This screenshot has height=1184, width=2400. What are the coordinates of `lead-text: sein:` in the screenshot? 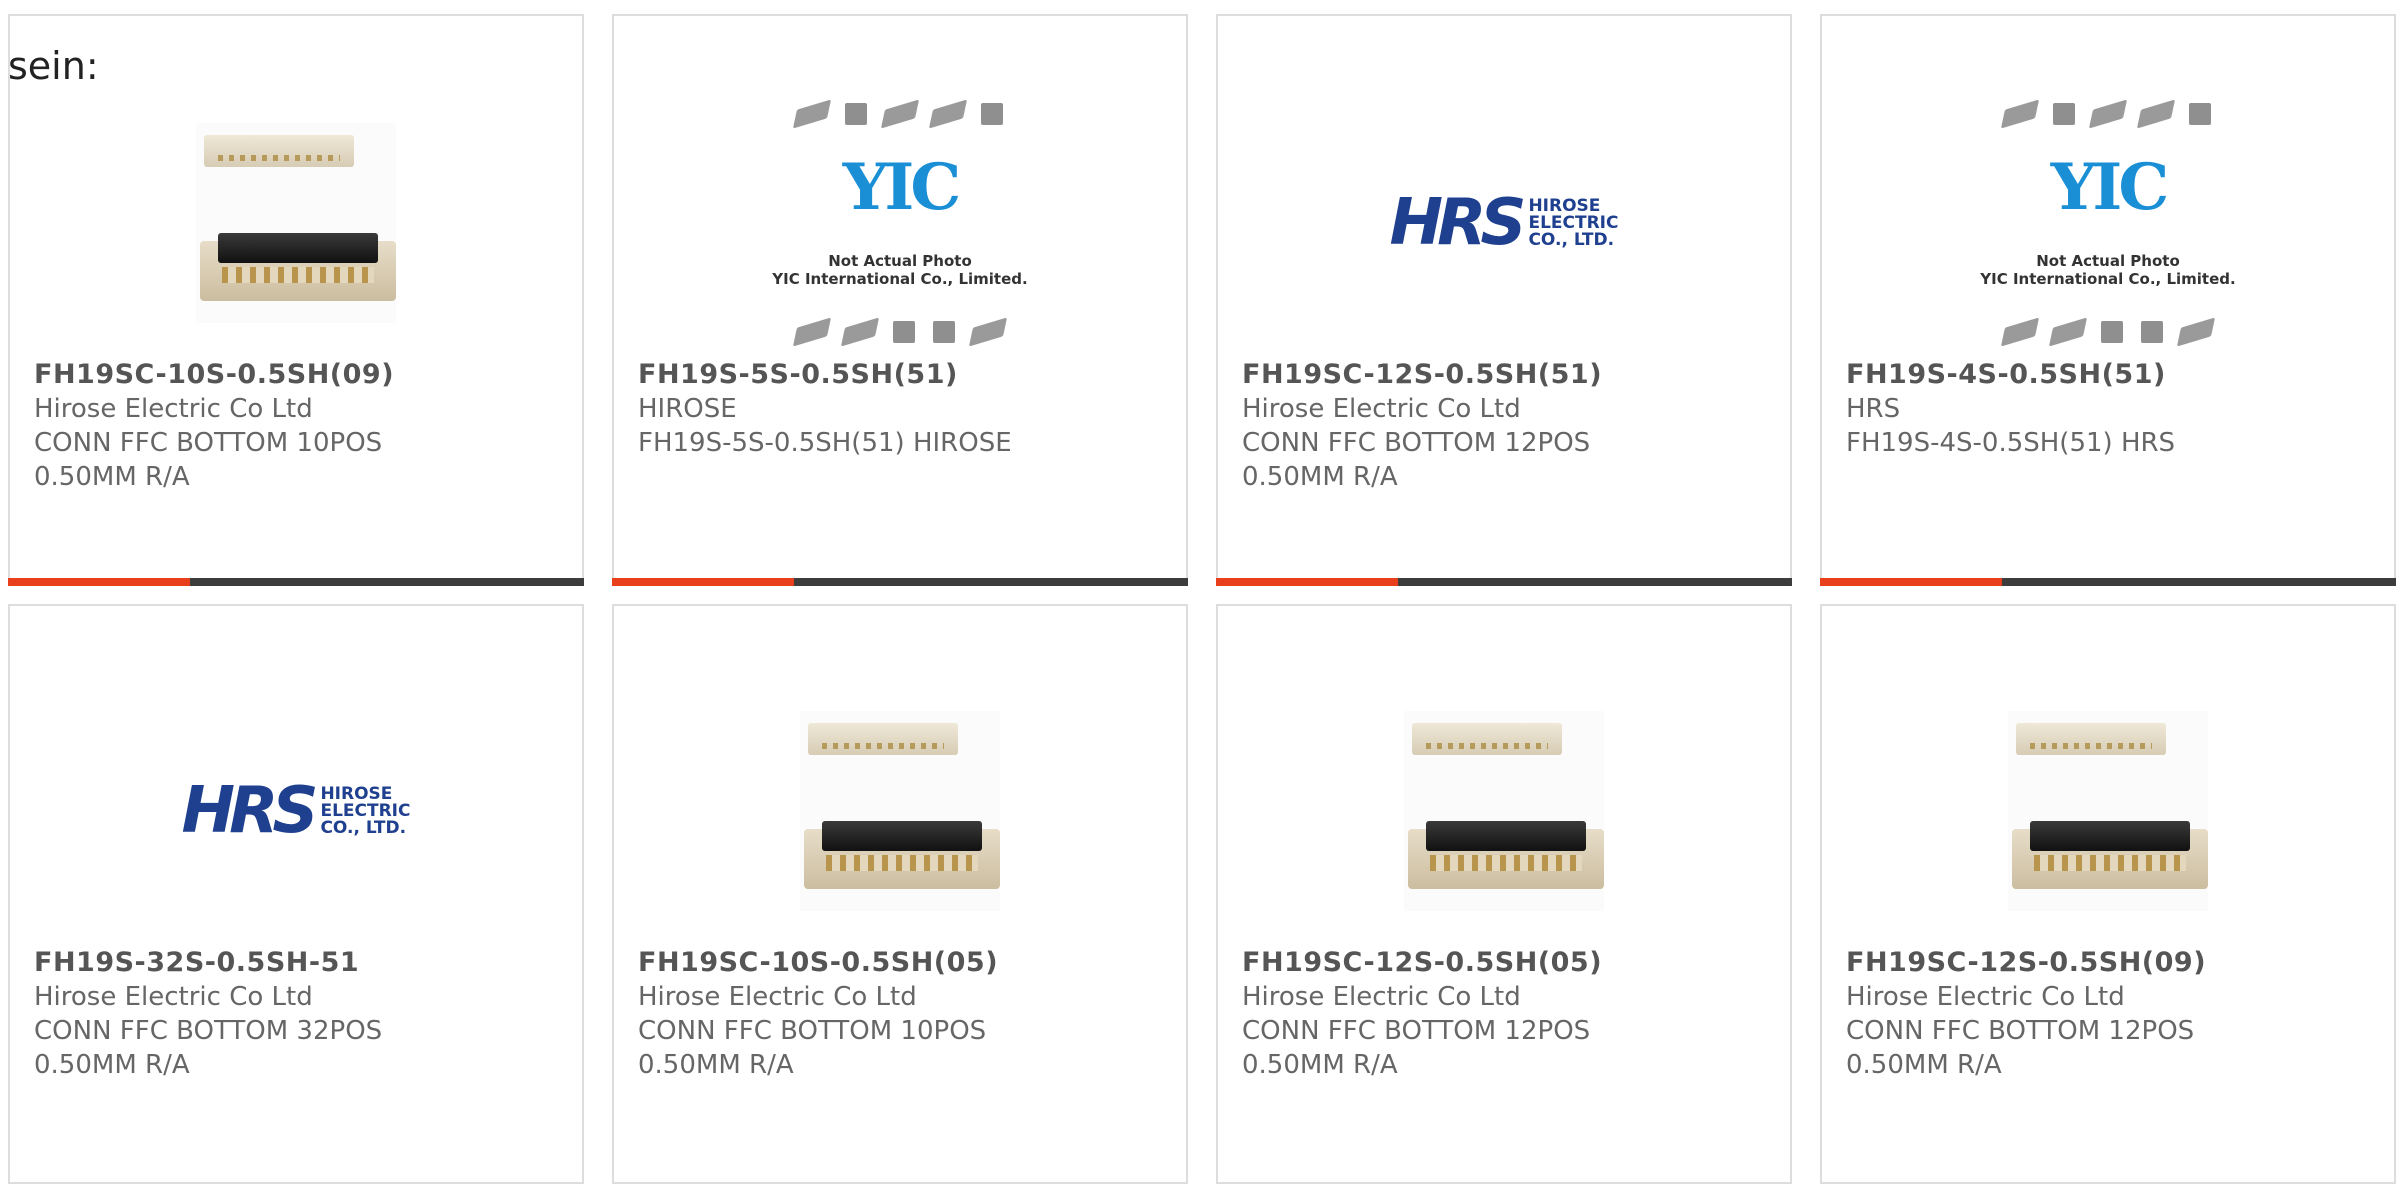 It's located at (53, 66).